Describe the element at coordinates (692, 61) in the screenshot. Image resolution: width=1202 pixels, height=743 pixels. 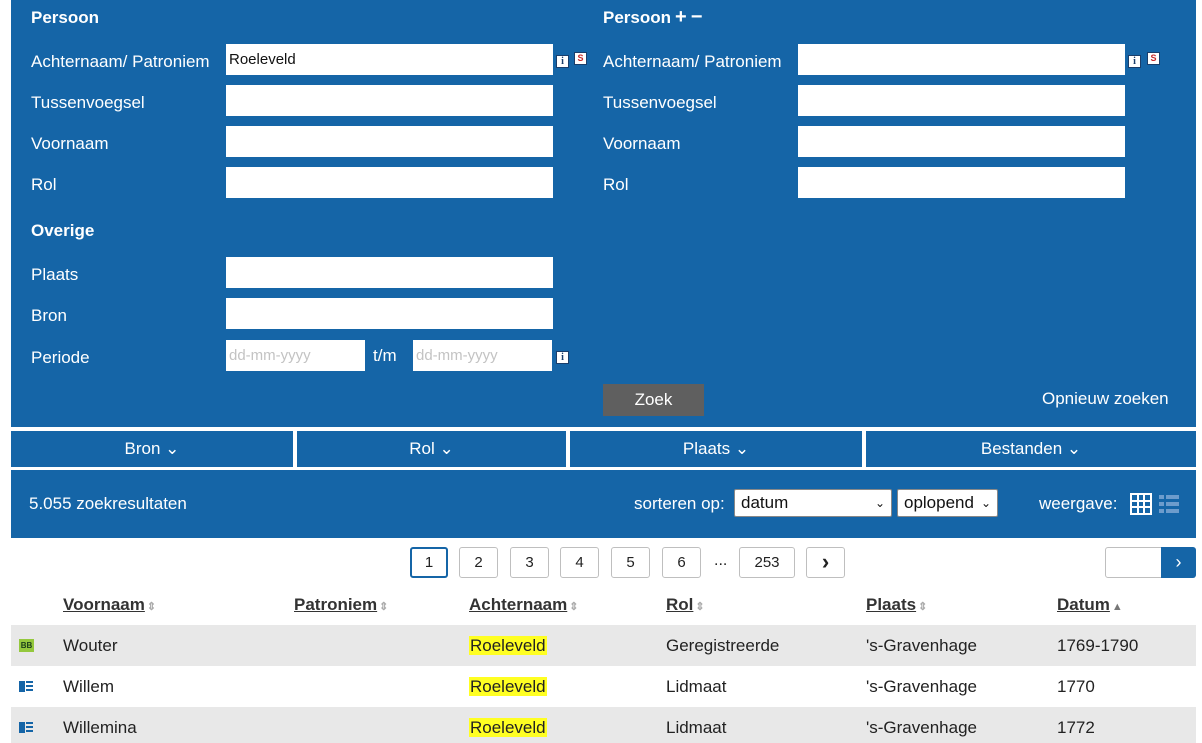
I see `achternaam2-label: Achternaam/ Patroniem` at that location.